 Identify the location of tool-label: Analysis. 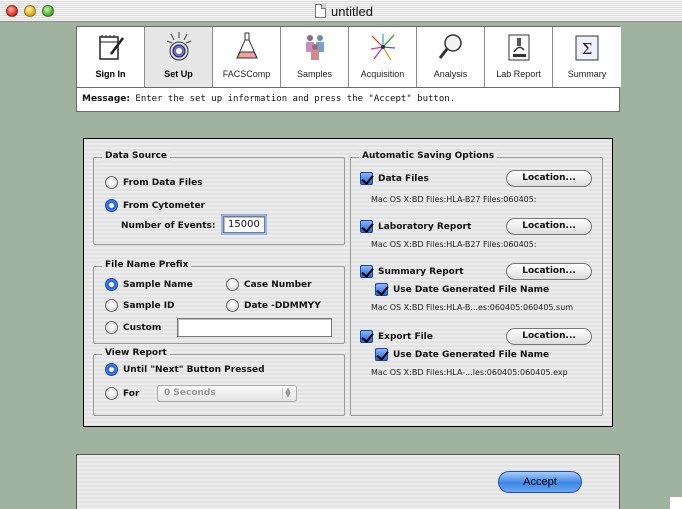
(450, 74).